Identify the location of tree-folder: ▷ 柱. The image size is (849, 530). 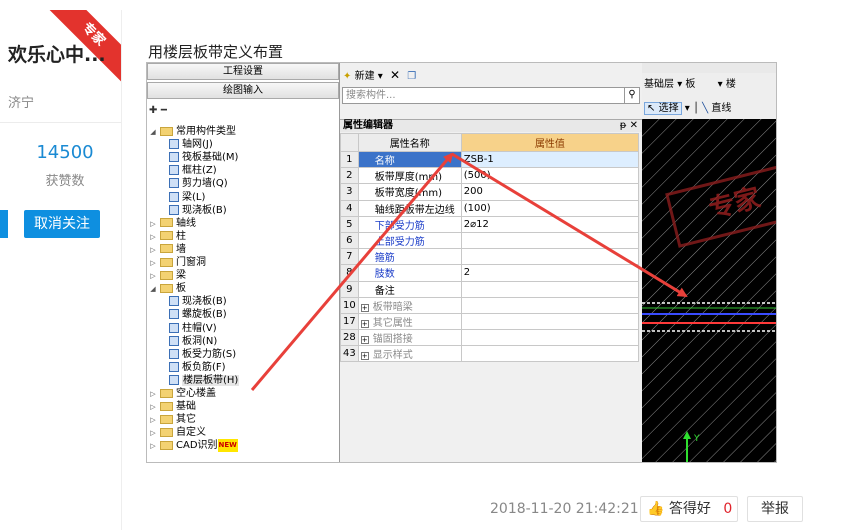
(167, 236).